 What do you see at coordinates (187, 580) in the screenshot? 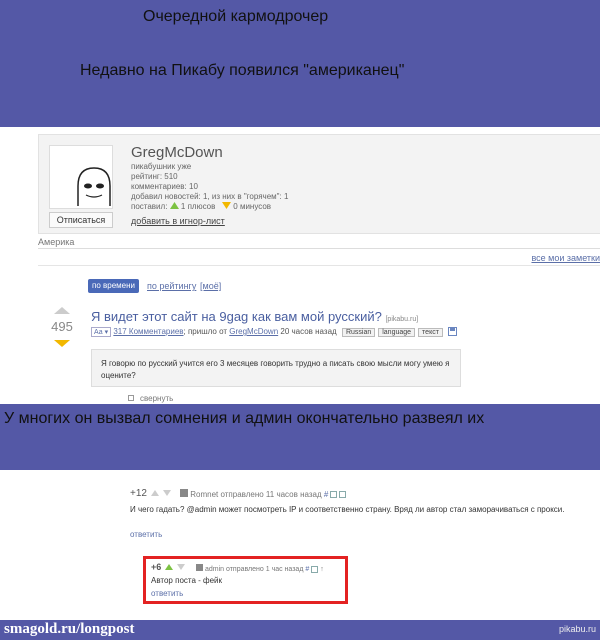
I see `comment-text: Автор поста - фейк` at bounding box center [187, 580].